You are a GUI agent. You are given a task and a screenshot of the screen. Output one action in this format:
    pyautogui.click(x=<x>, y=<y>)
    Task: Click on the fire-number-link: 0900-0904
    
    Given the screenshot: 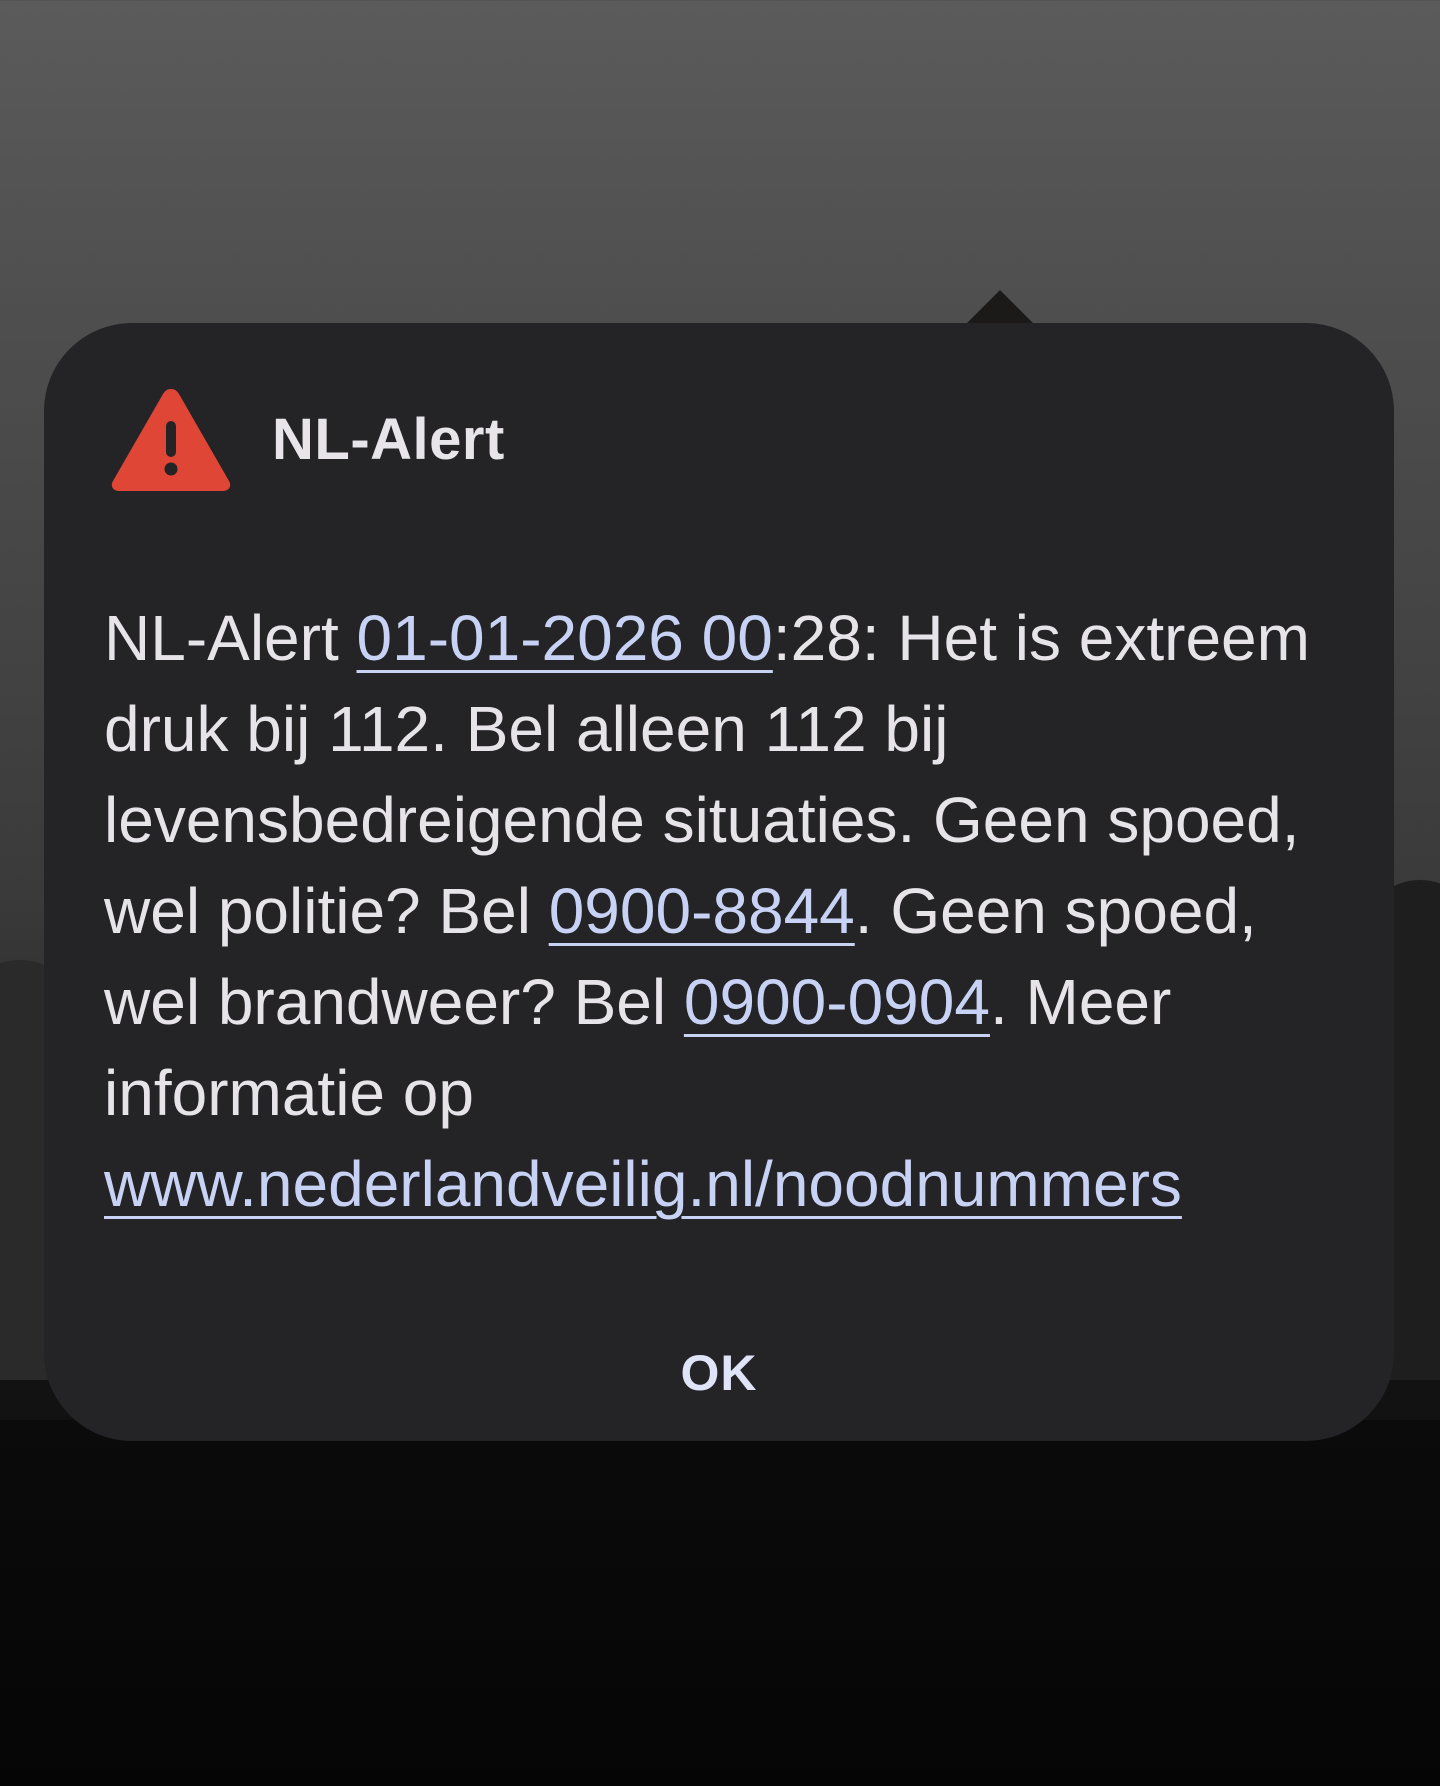 What is the action you would take?
    pyautogui.click(x=837, y=1002)
    